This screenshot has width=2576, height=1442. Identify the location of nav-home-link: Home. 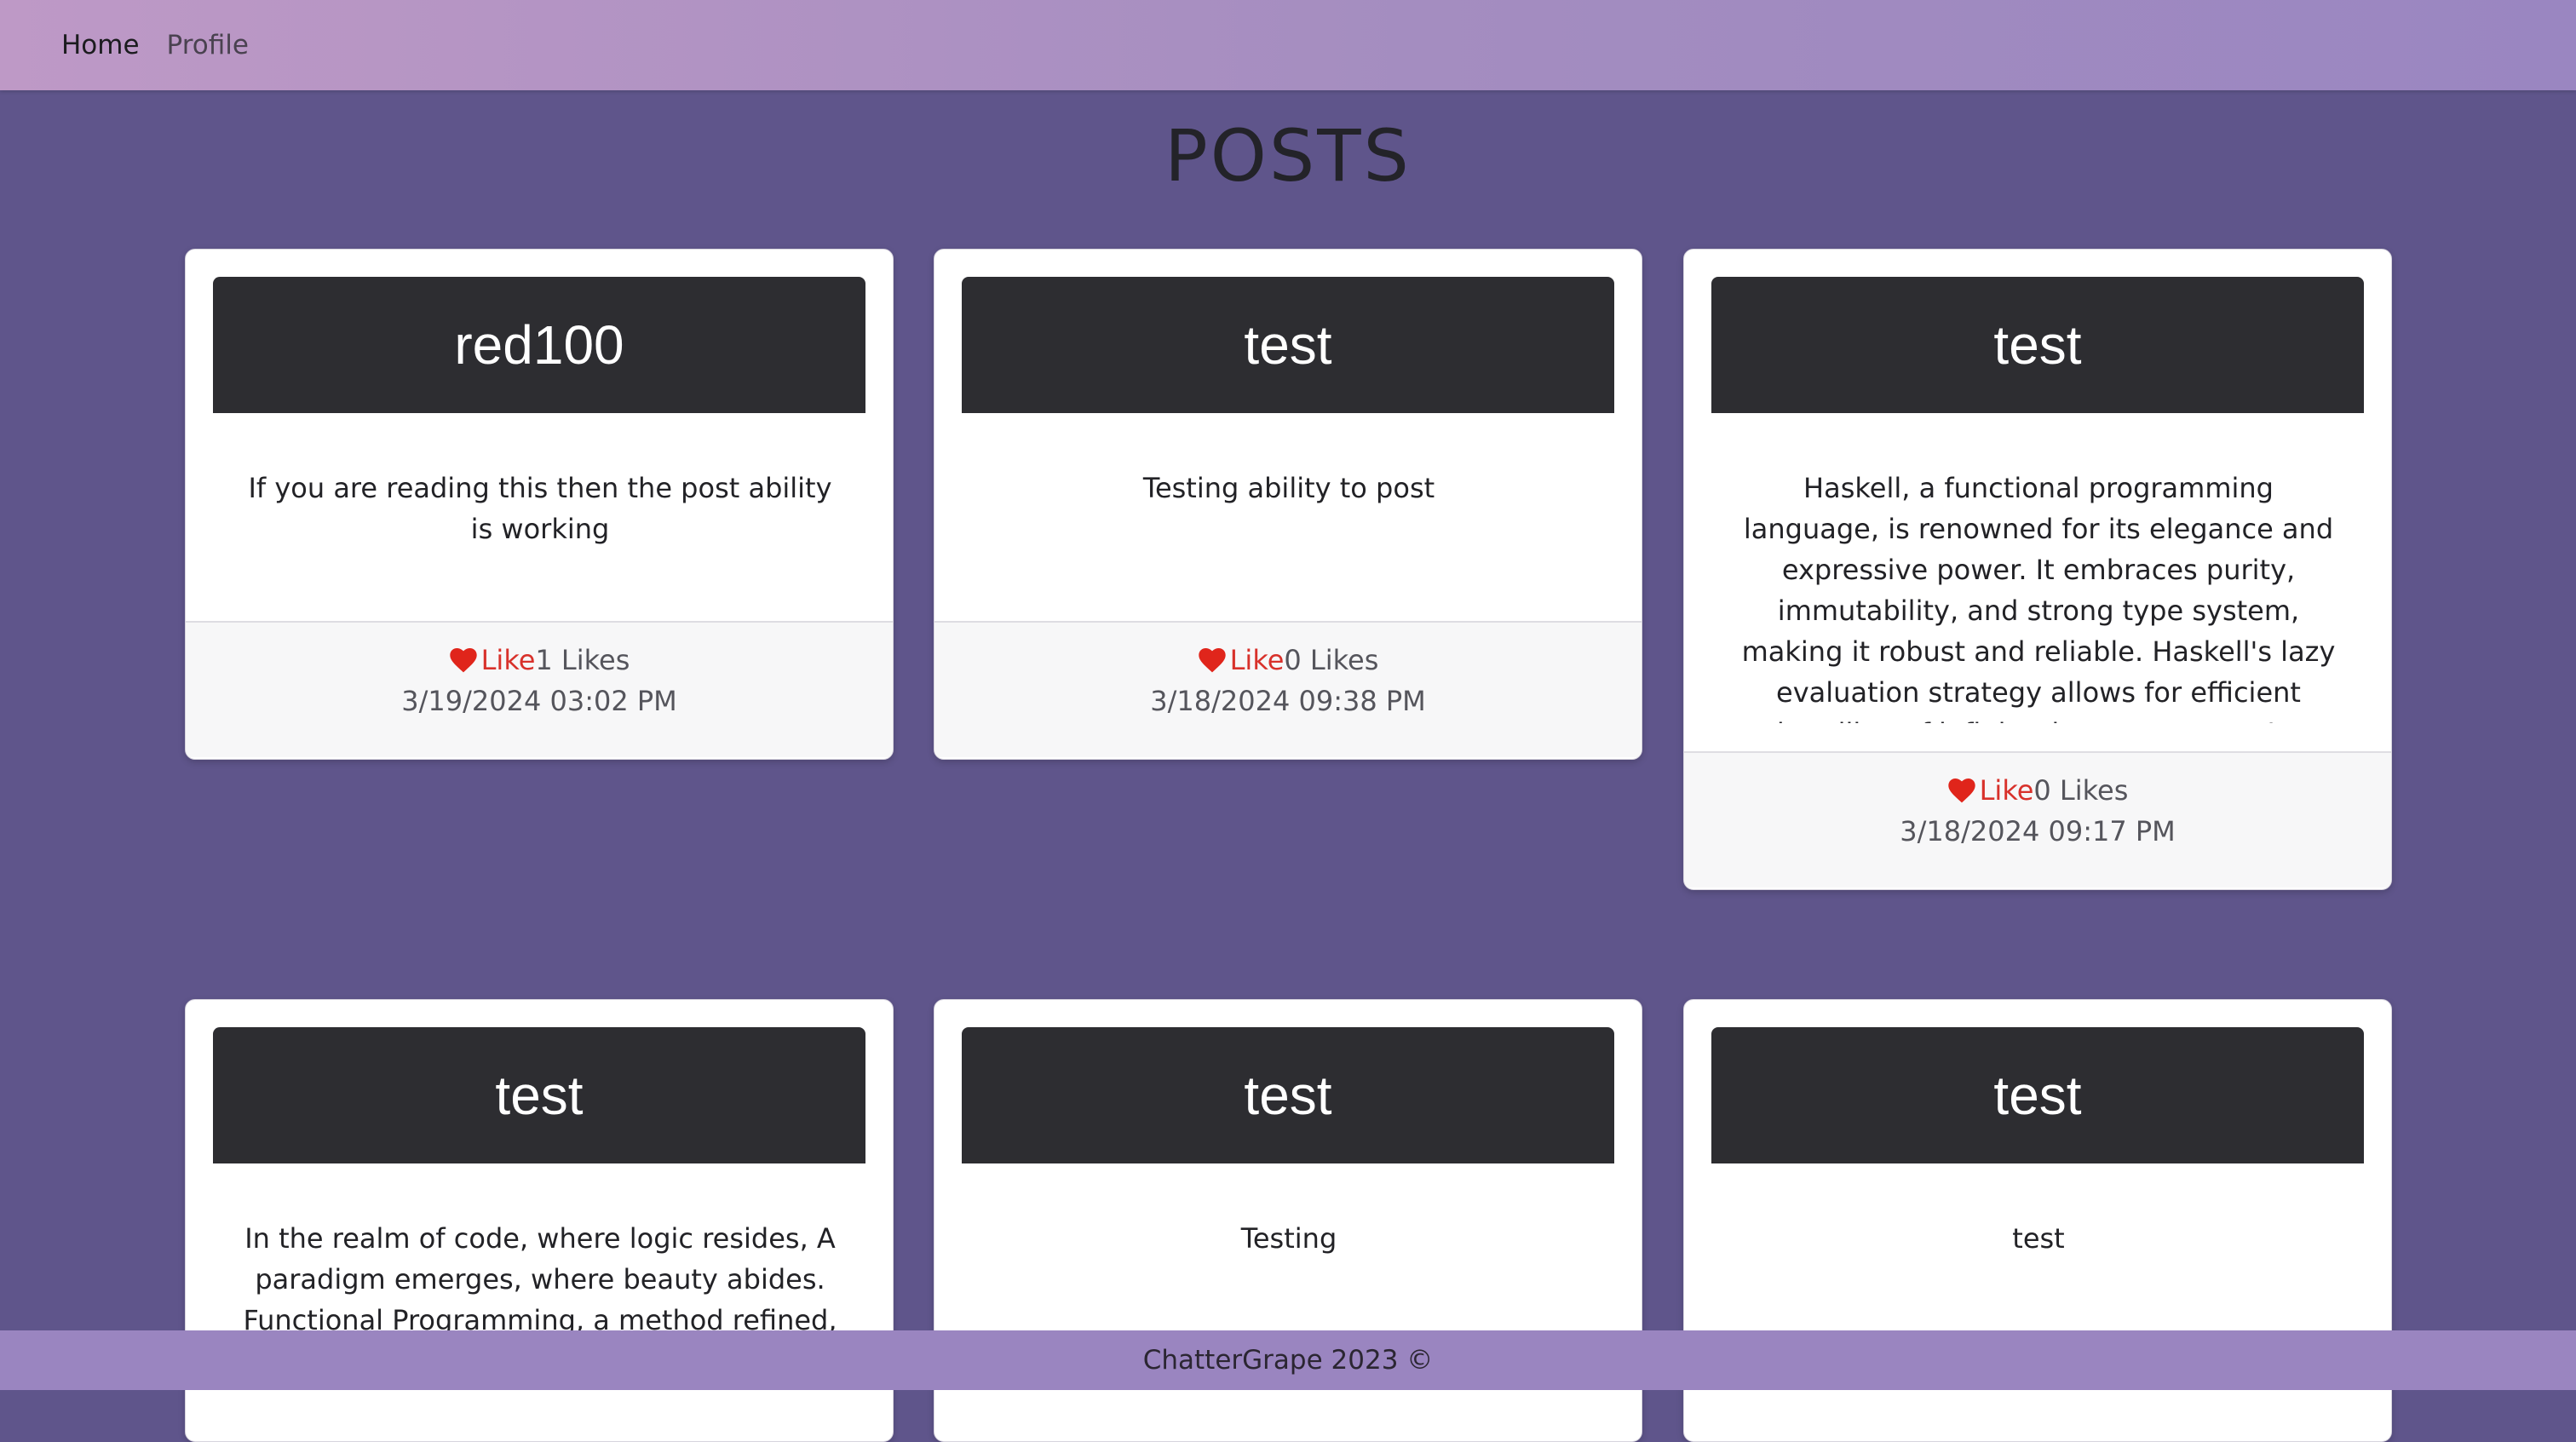
(101, 45).